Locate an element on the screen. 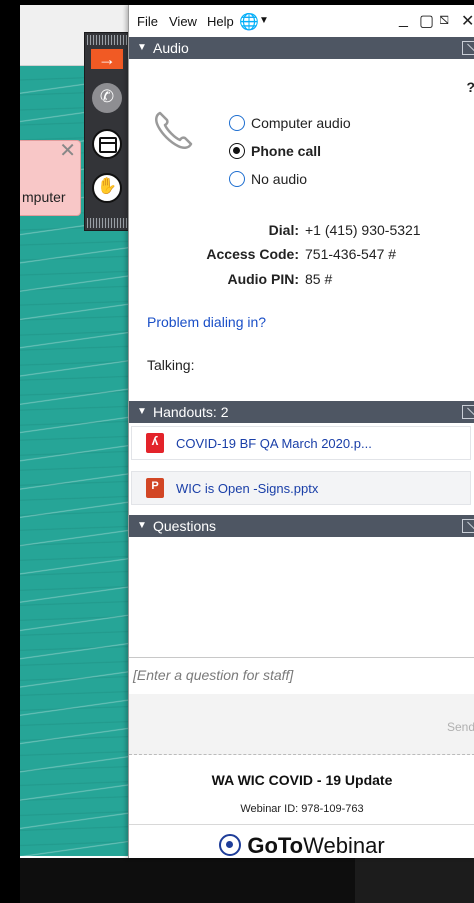 The height and width of the screenshot is (903, 474). collapse-arrow-icon: → is located at coordinates (107, 59).